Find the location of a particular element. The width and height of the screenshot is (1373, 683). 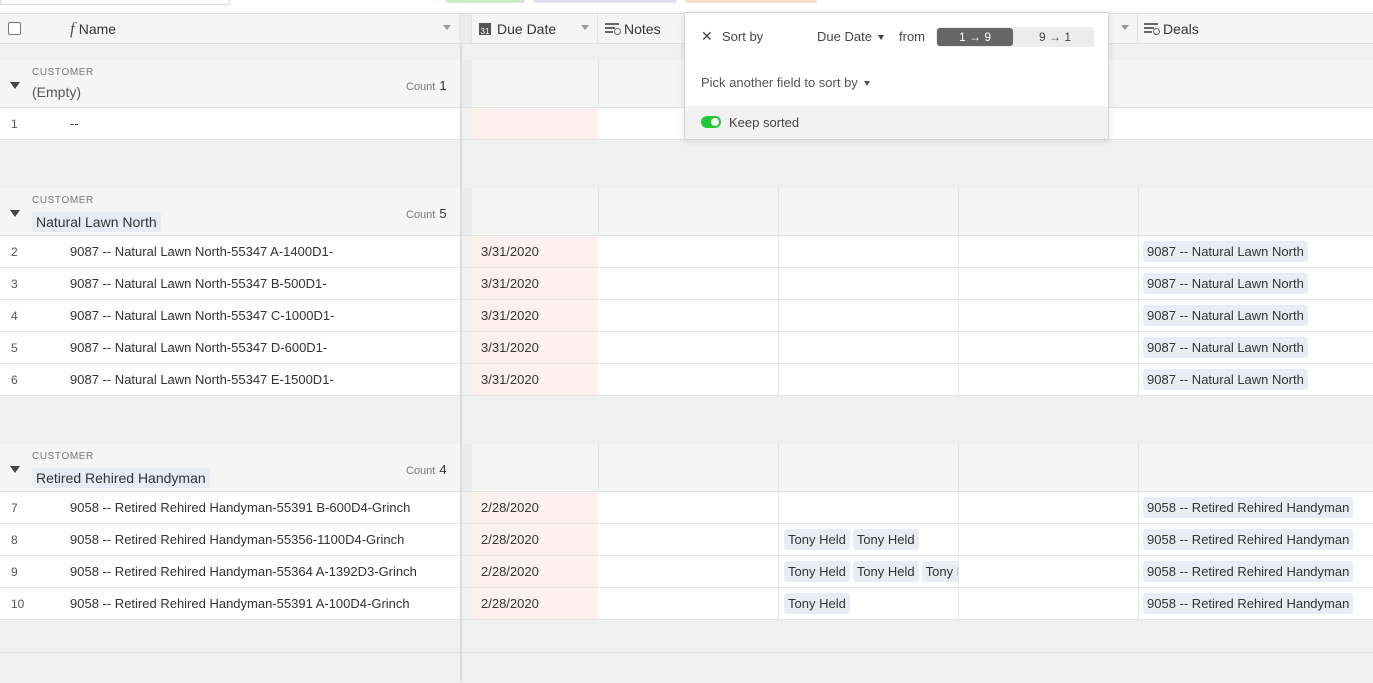

column-header-deals: Deals is located at coordinates (1255, 28).